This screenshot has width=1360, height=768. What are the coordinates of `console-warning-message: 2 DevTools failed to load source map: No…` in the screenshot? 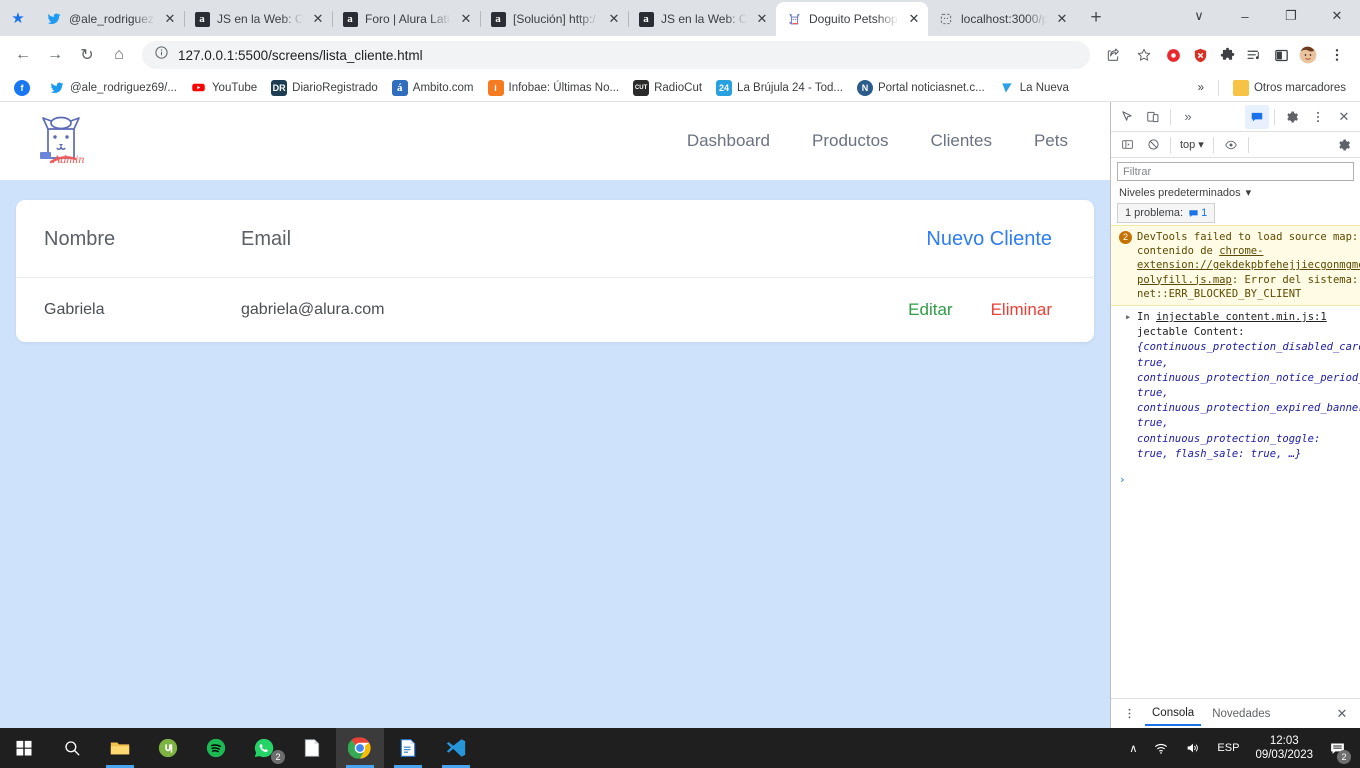 It's located at (1235, 265).